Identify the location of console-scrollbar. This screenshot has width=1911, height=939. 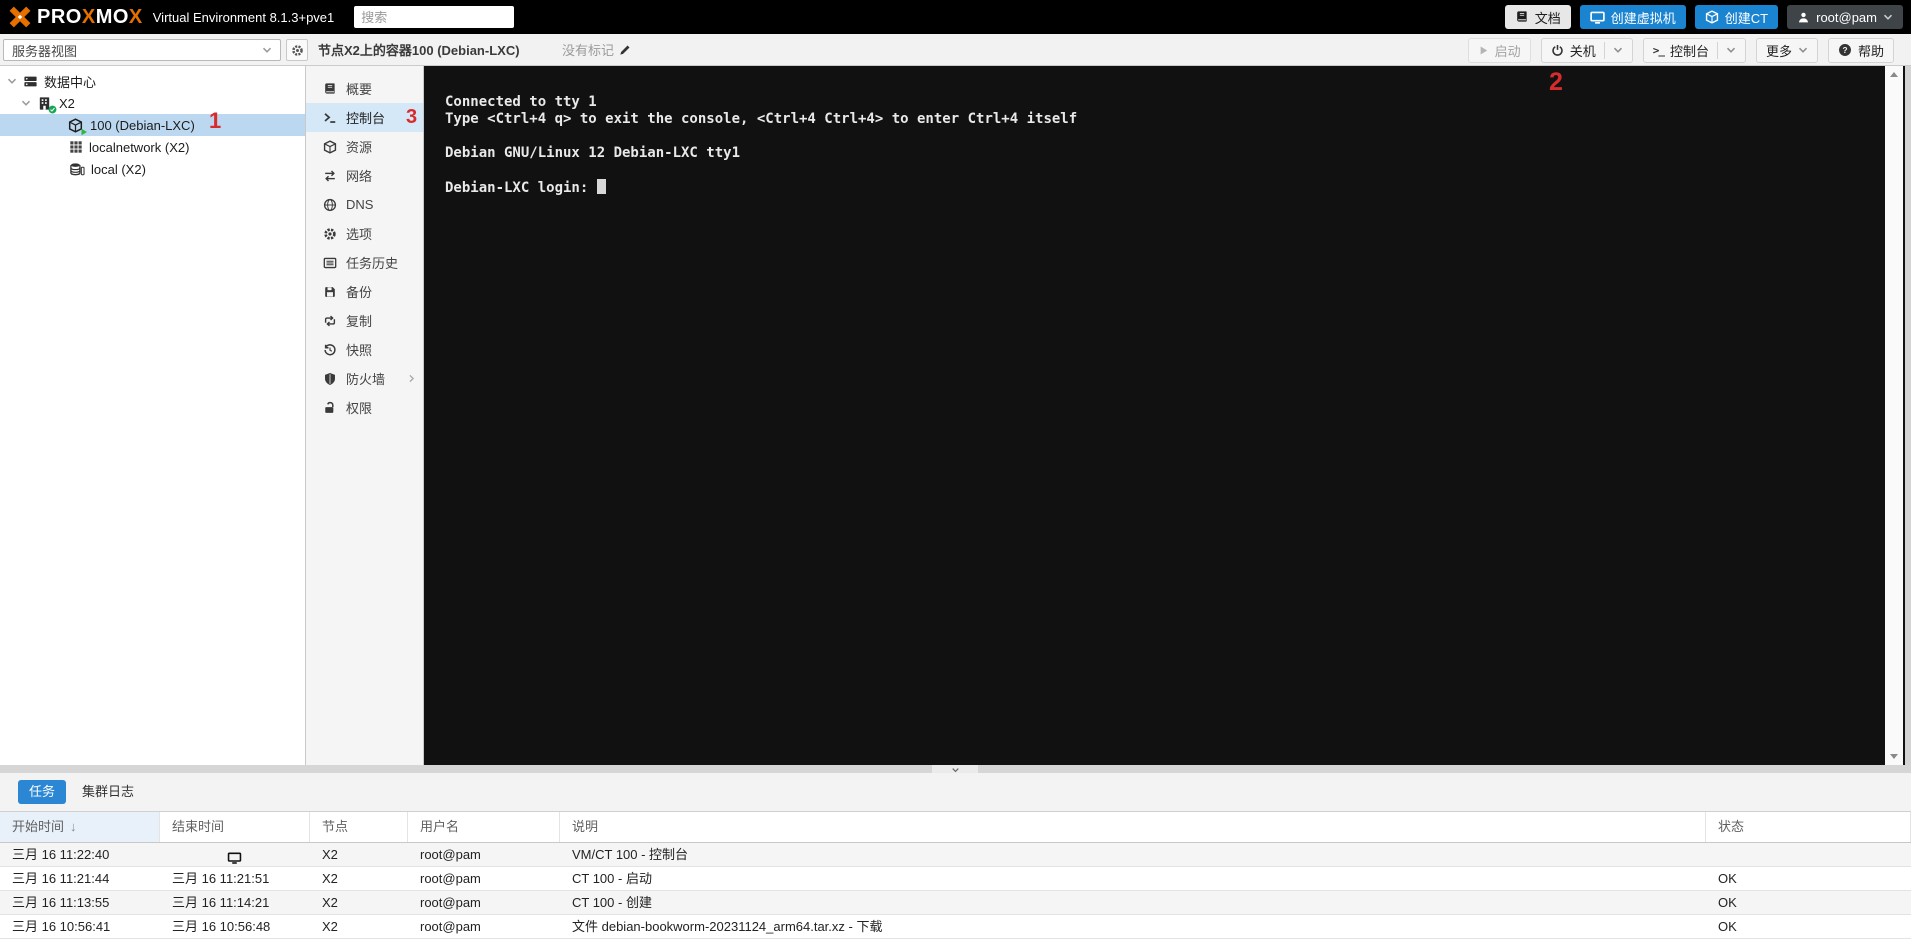
(1894, 415).